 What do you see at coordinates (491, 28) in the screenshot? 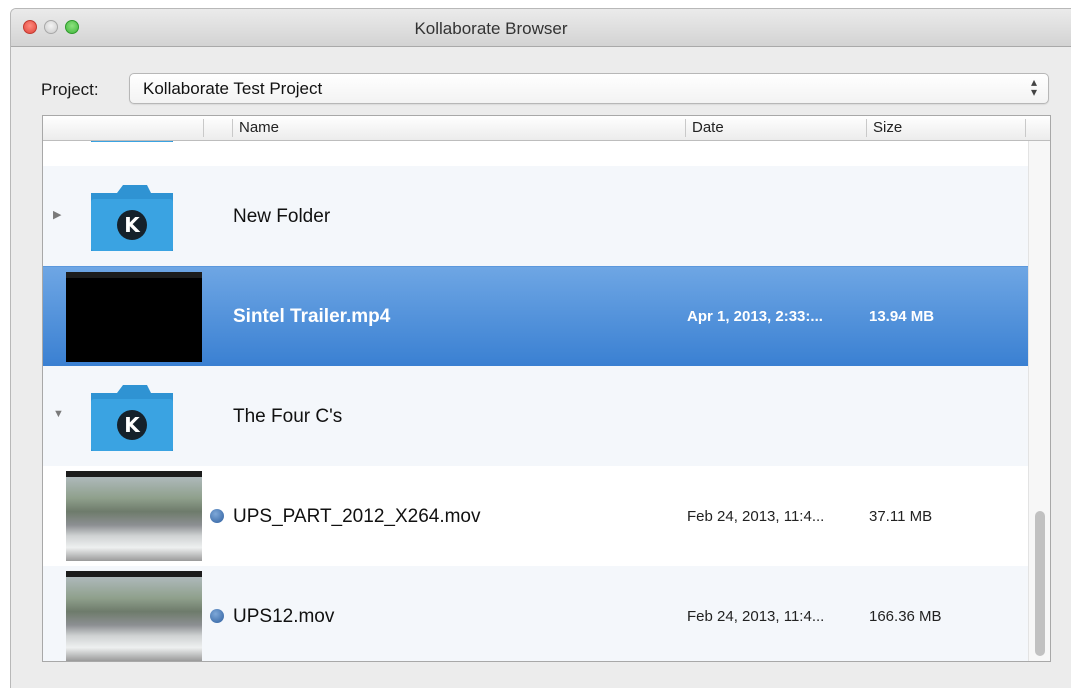
I see `window-title: Kollaborate Browser` at bounding box center [491, 28].